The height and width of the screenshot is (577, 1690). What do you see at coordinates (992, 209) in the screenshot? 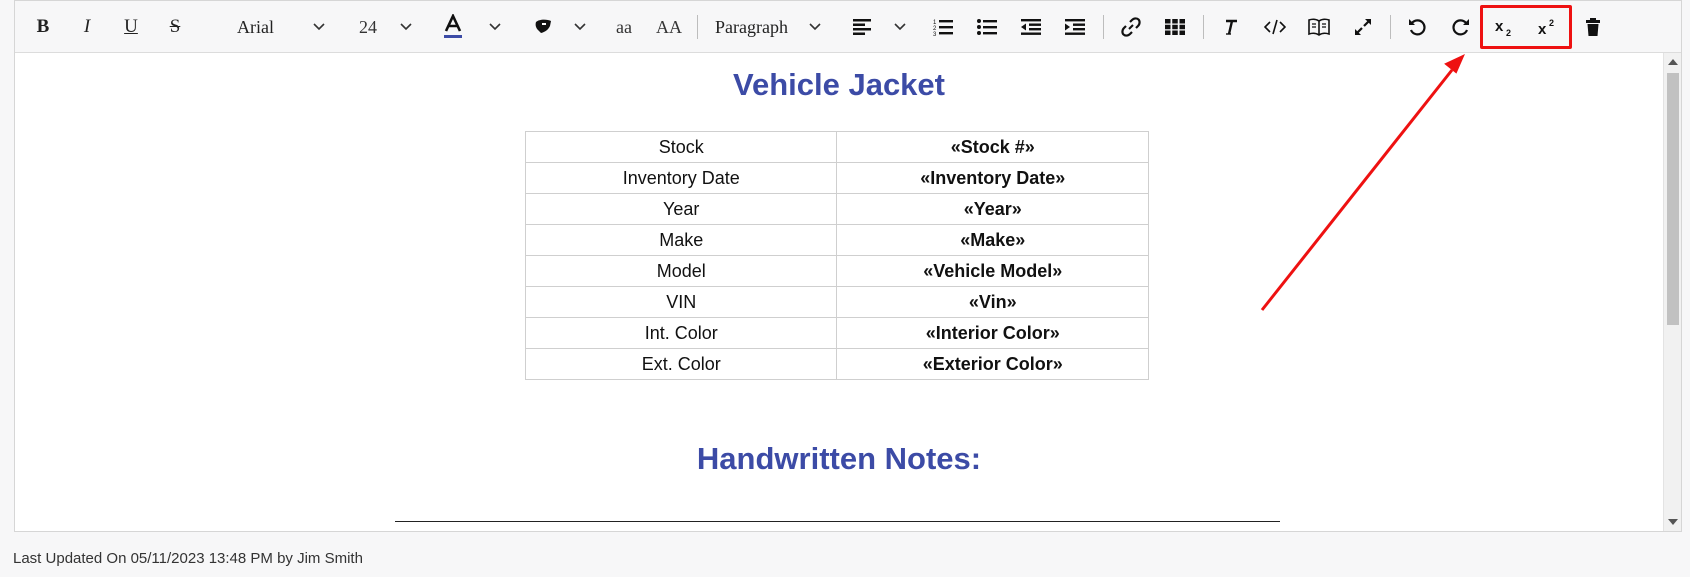
I see `merge-field-value: «Year»` at bounding box center [992, 209].